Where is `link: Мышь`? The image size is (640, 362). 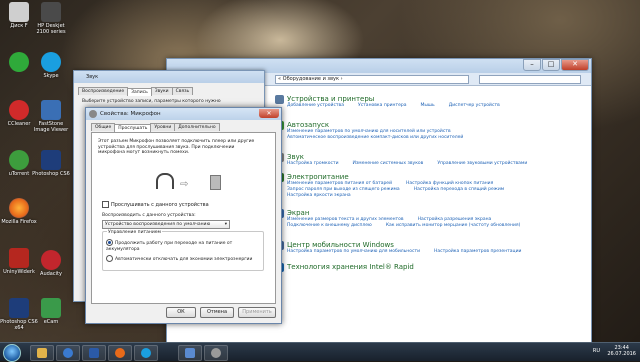 link: Мышь is located at coordinates (428, 105).